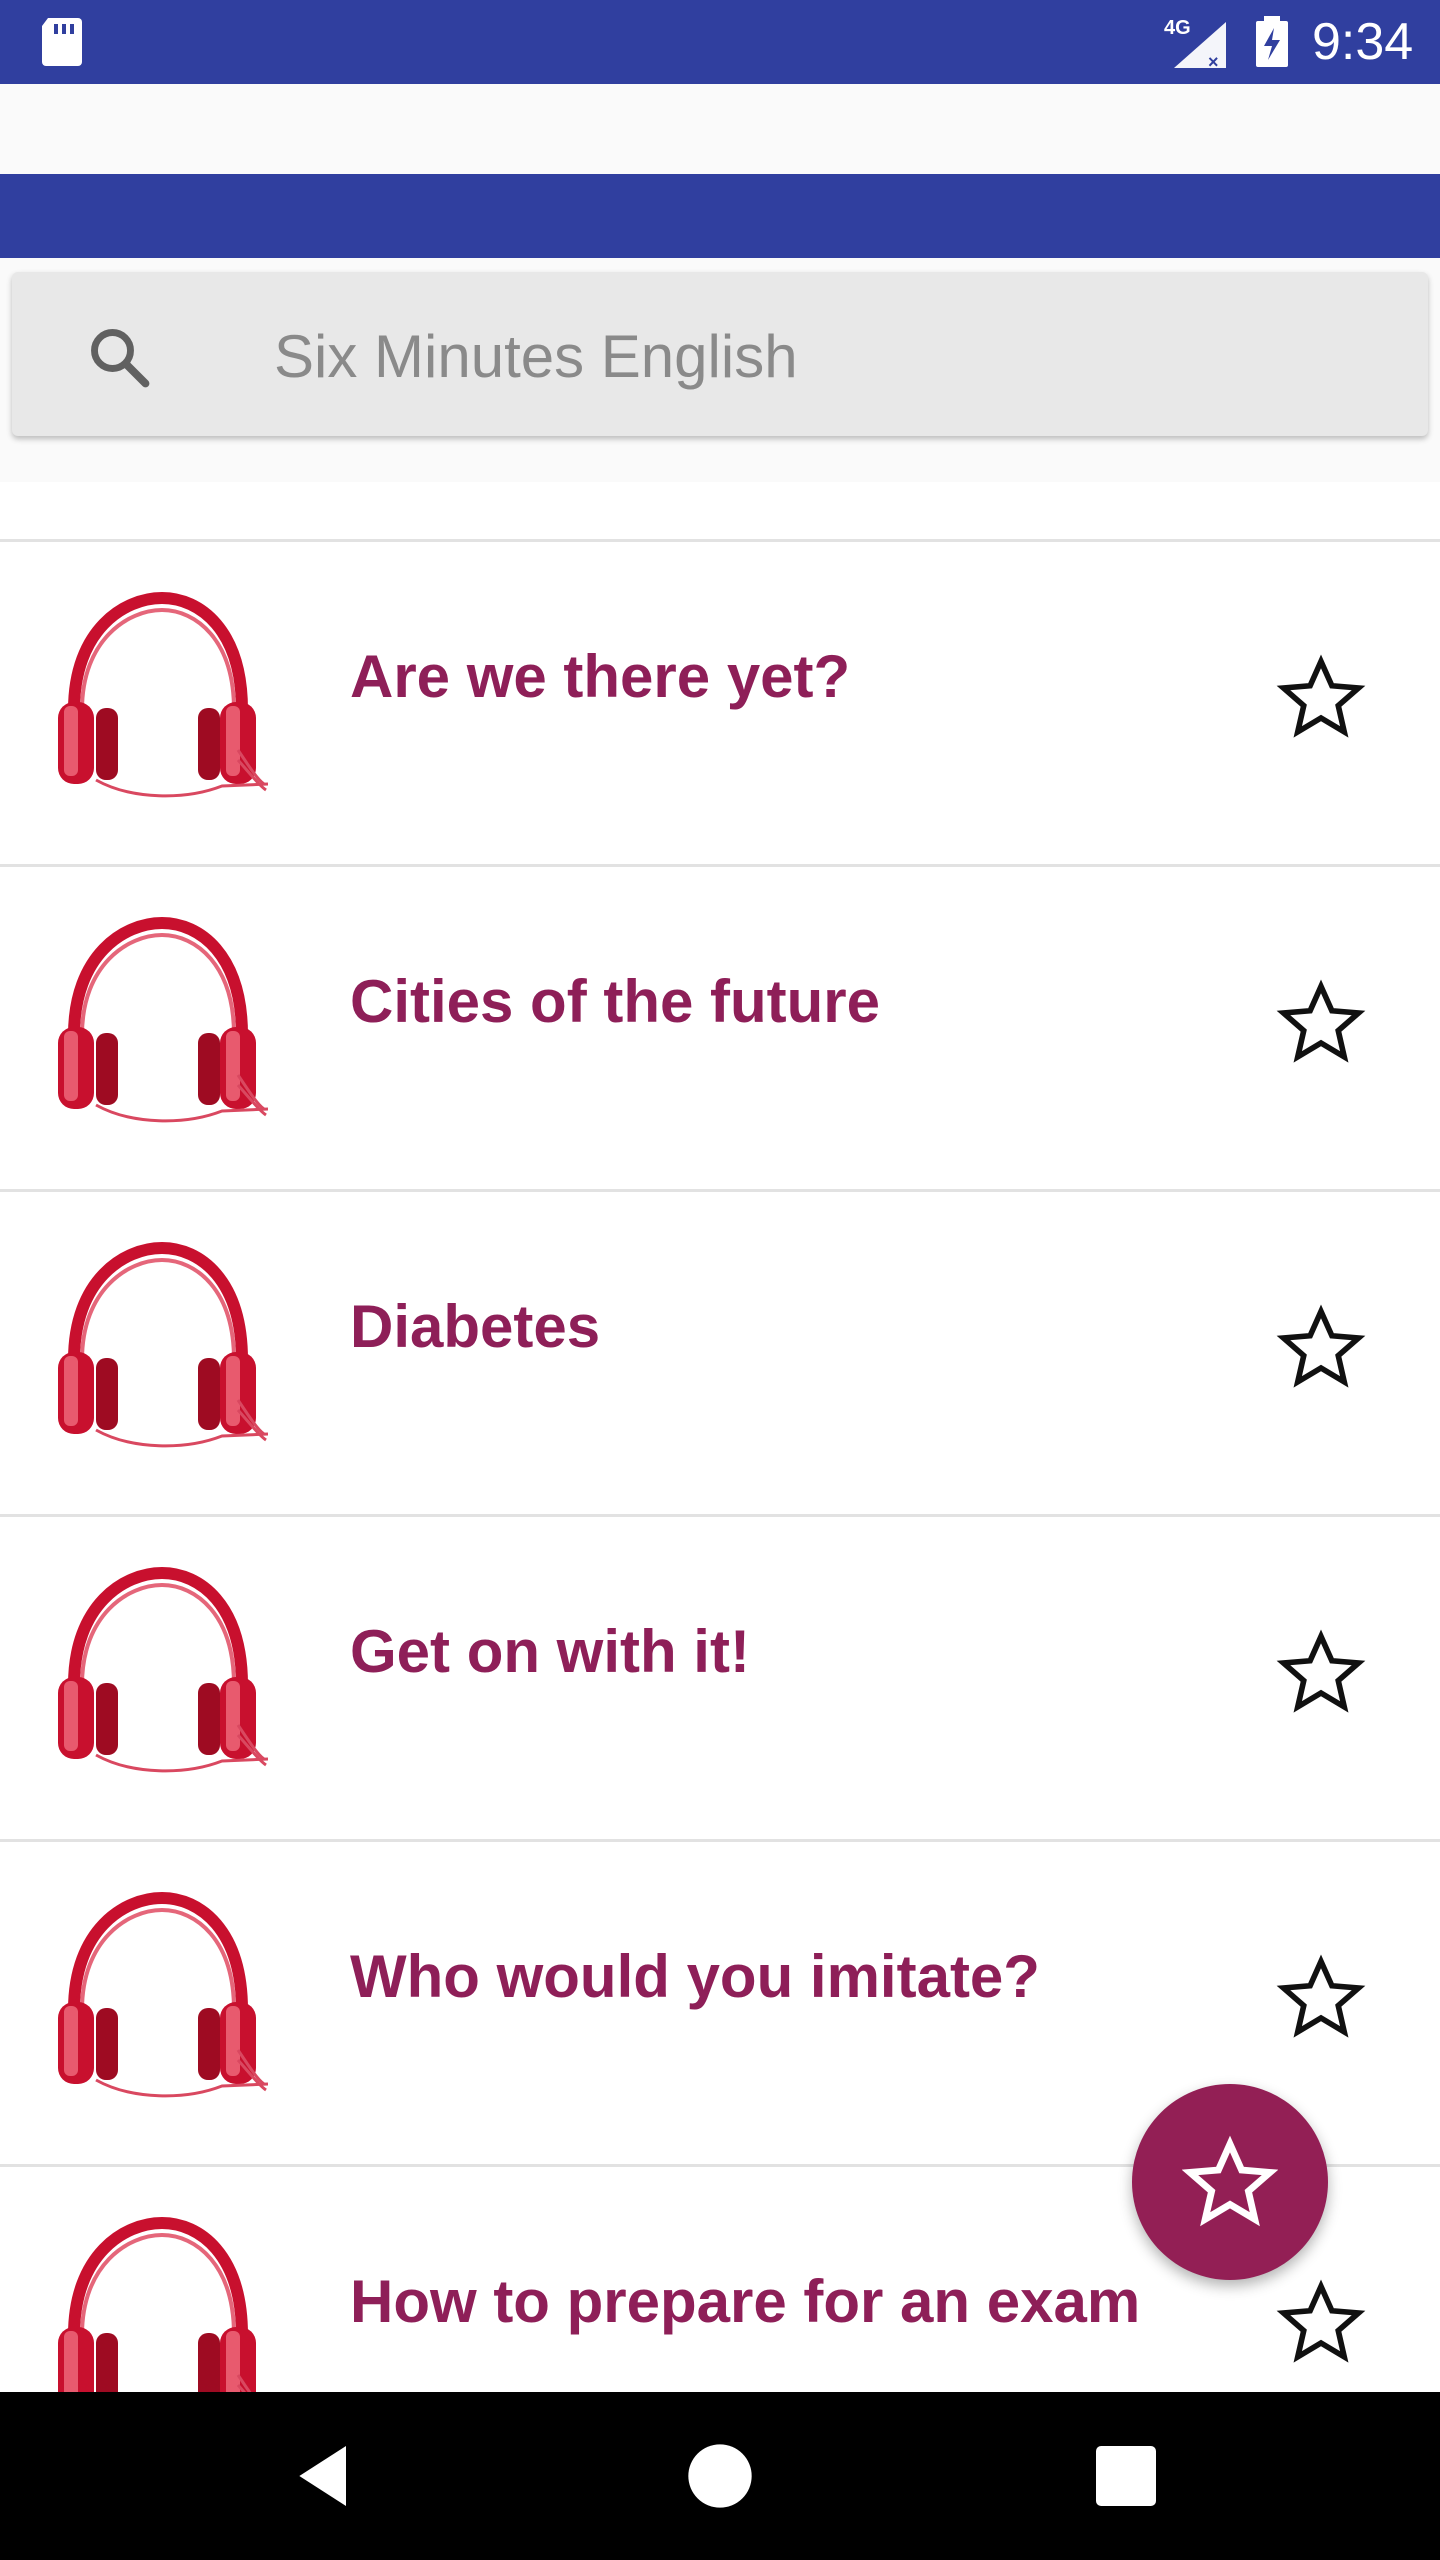  What do you see at coordinates (1272, 41) in the screenshot?
I see `battery-icon` at bounding box center [1272, 41].